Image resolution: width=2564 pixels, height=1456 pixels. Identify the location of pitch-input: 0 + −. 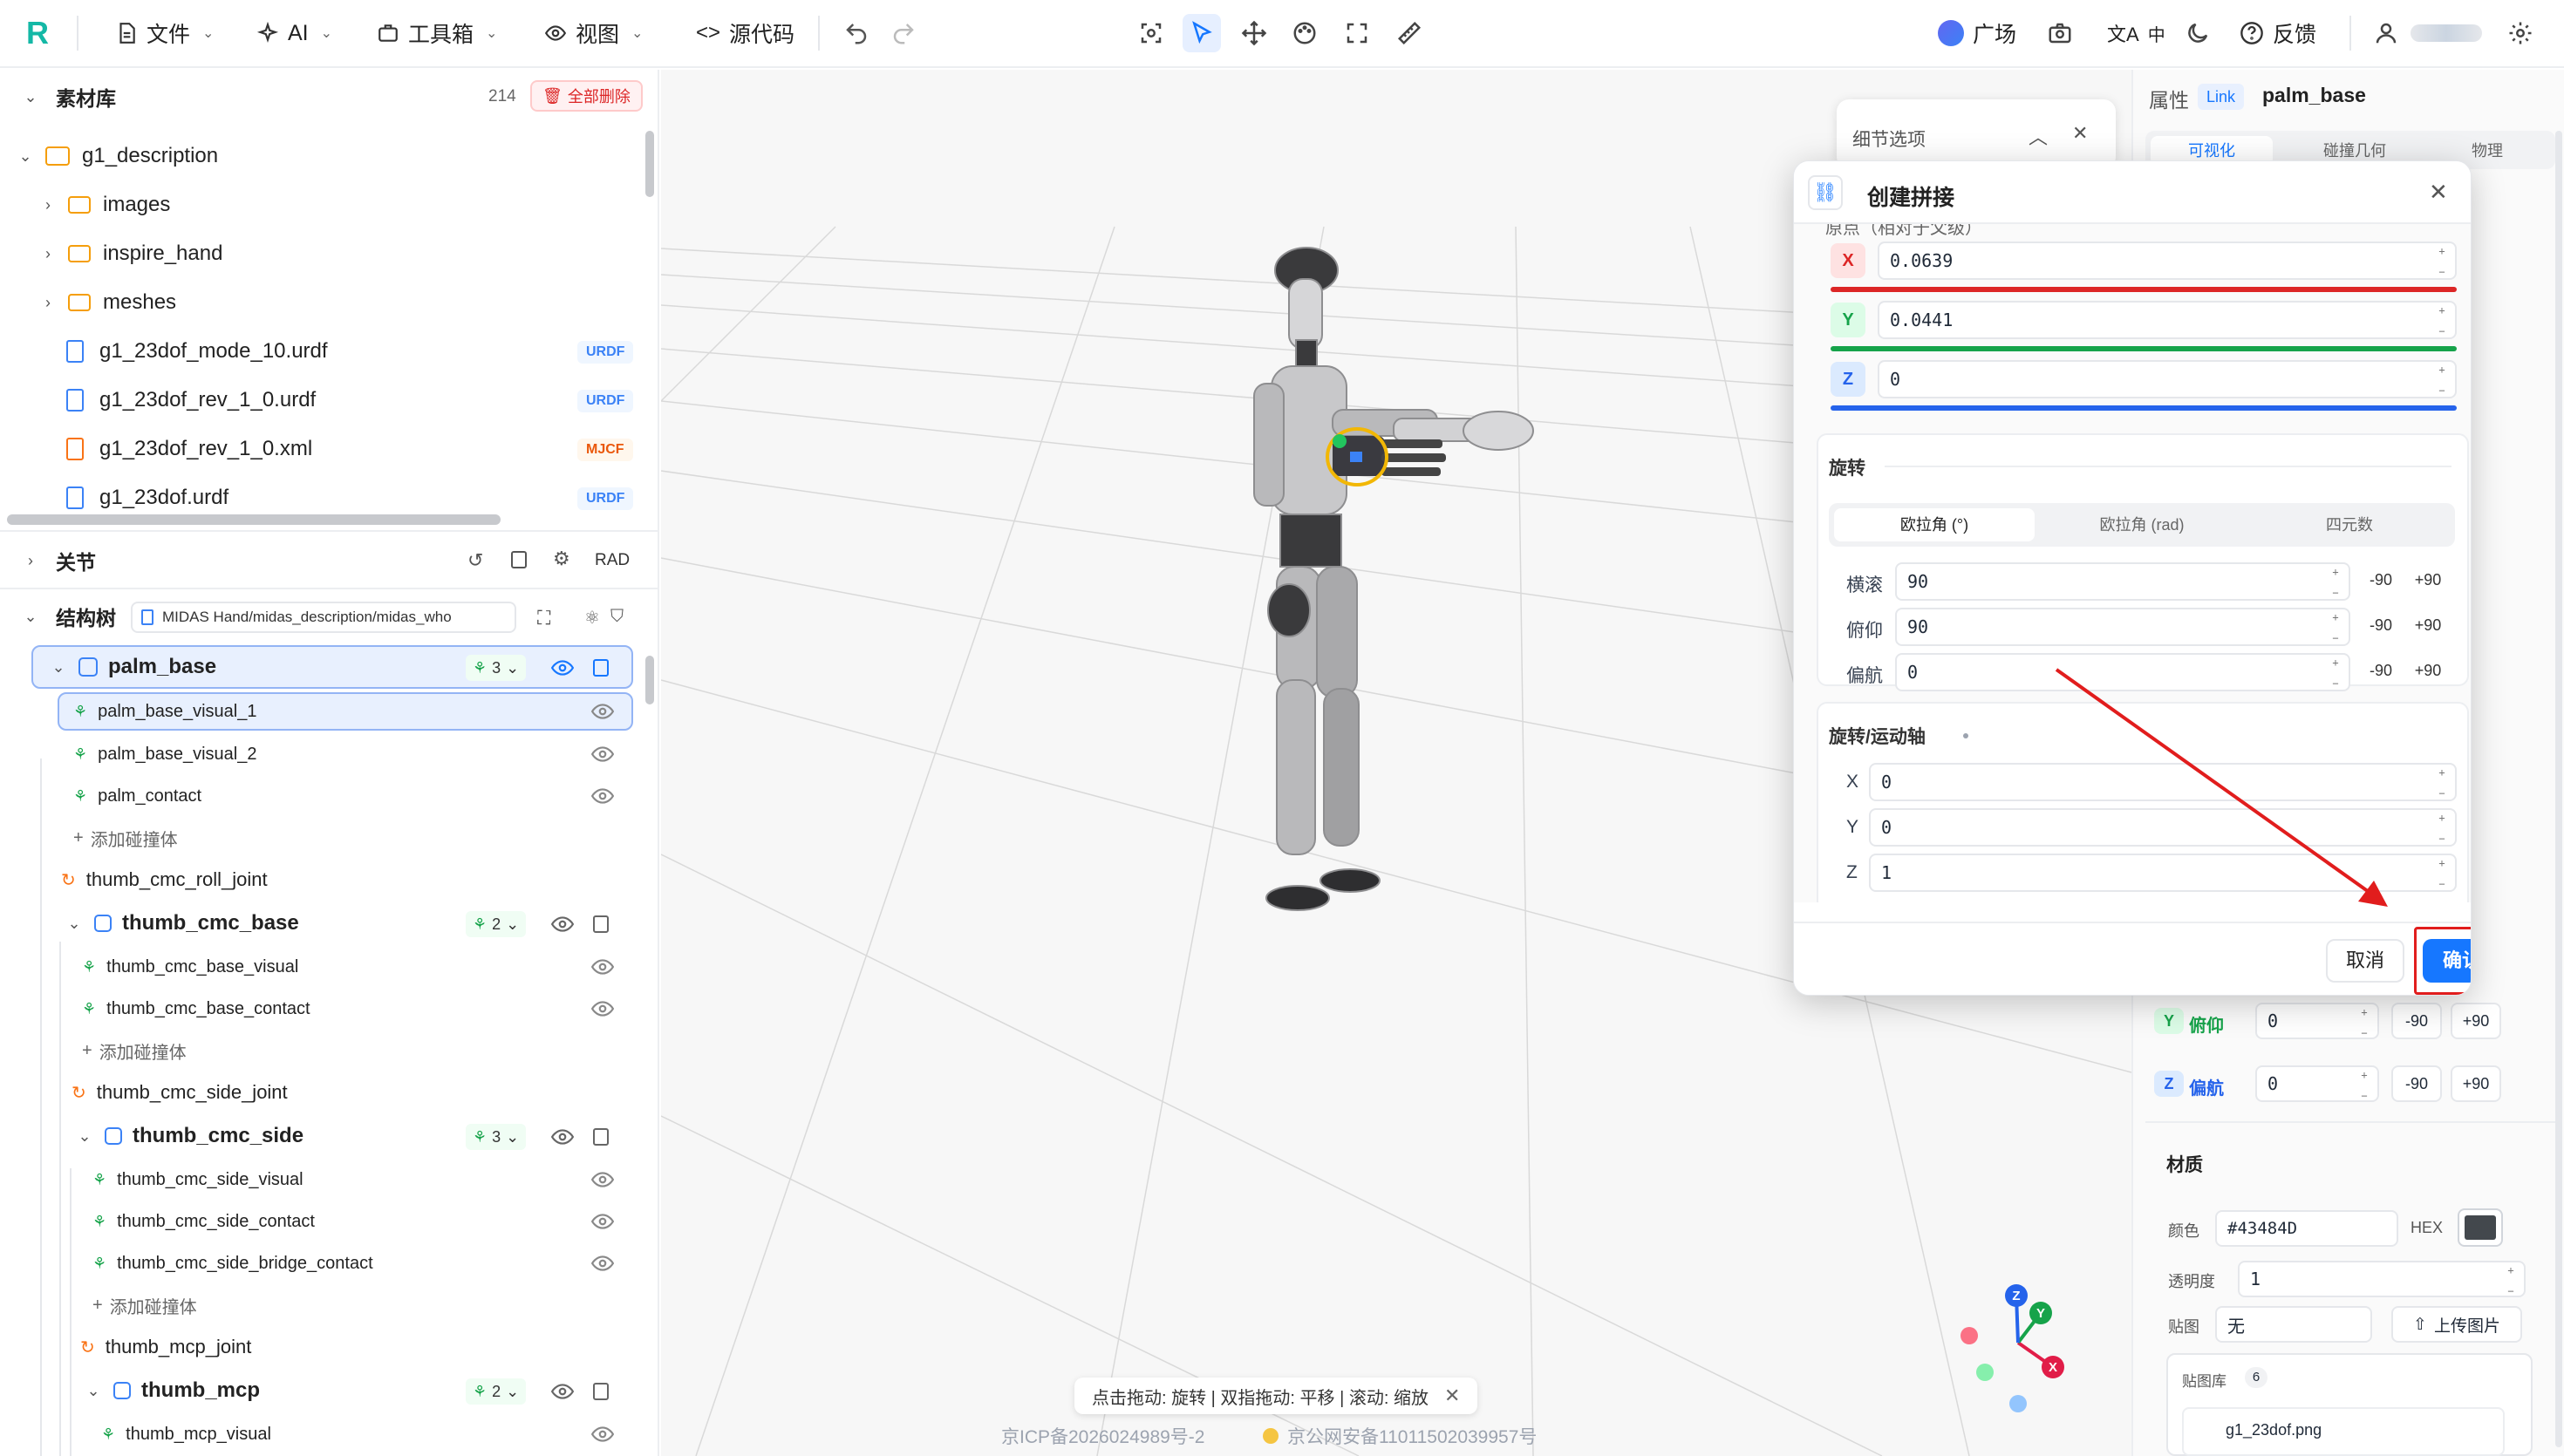
(2317, 1021).